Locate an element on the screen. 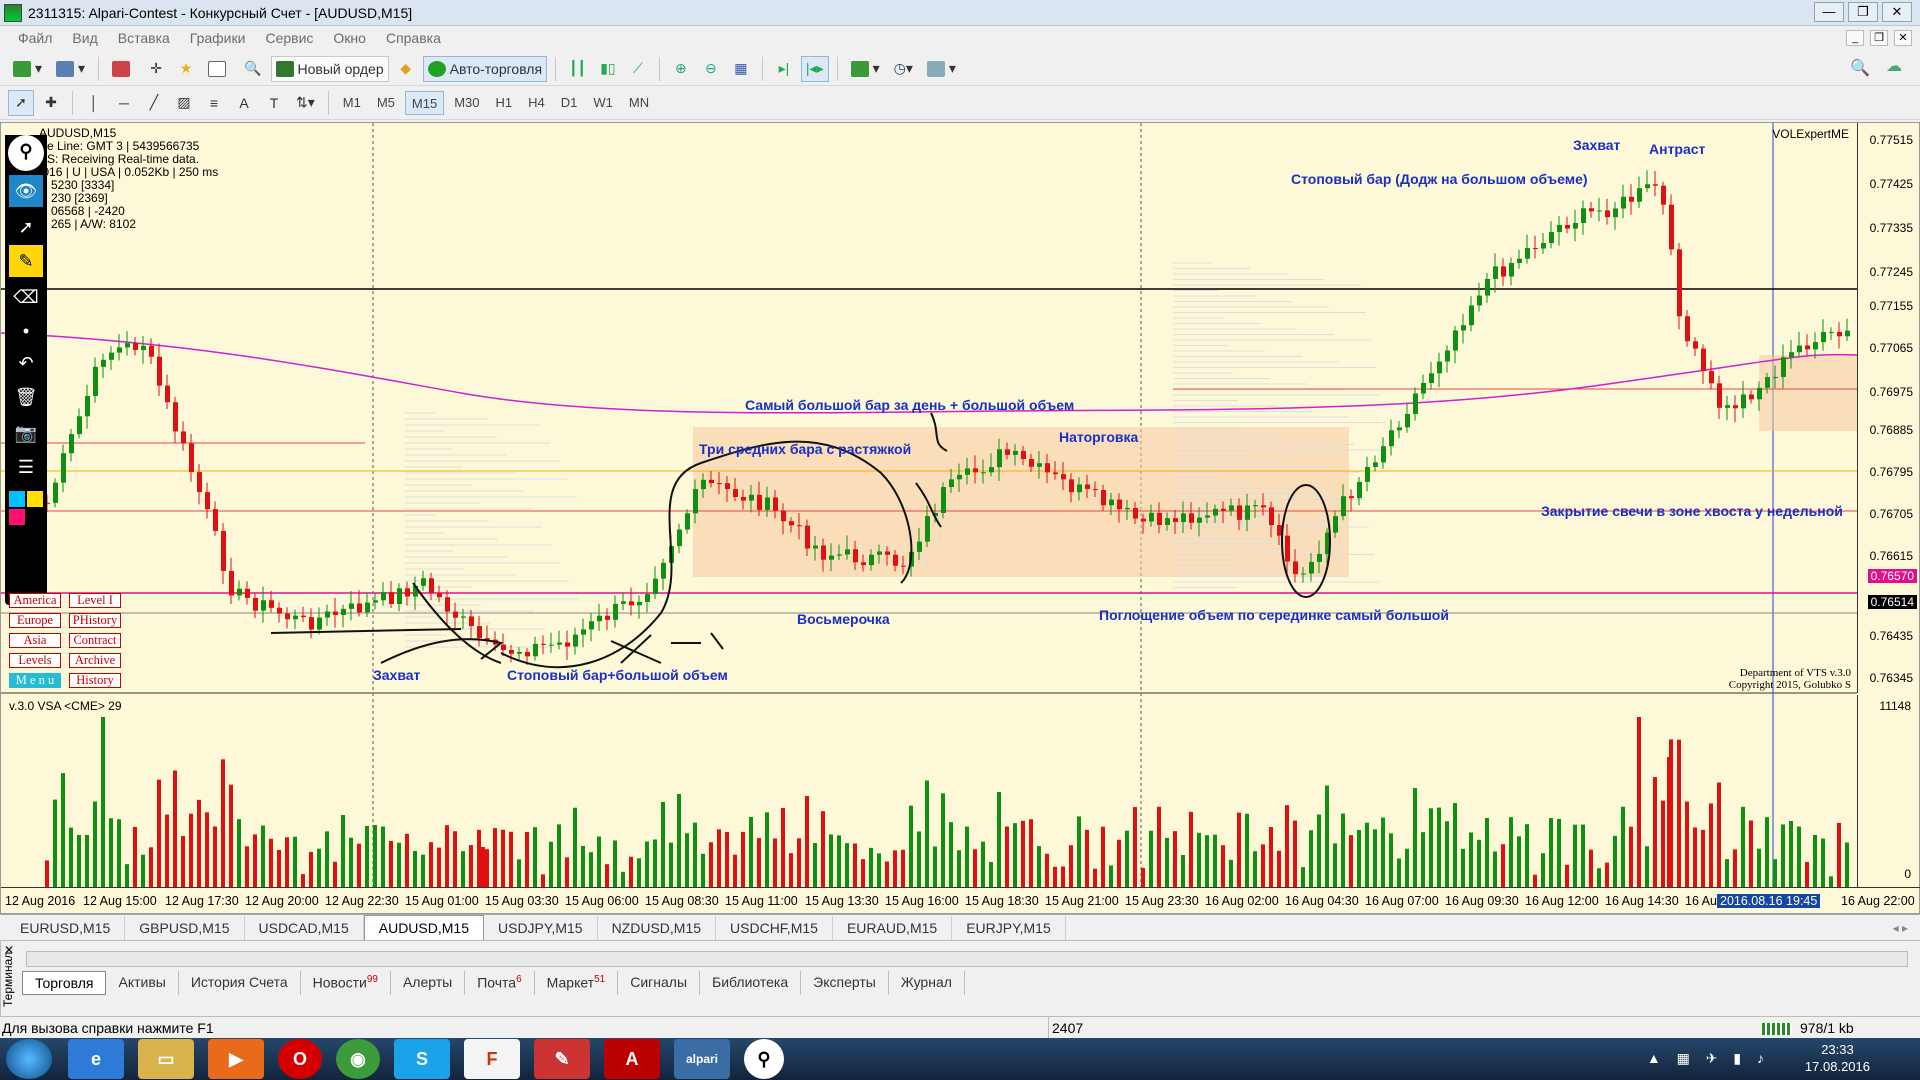  menu-charts: Графики is located at coordinates (218, 38).